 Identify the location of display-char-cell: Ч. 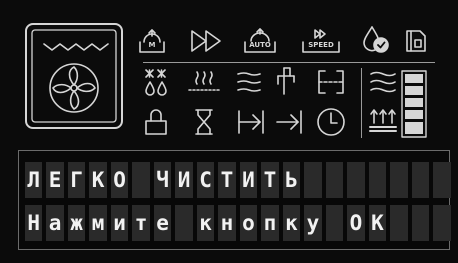
(162, 180).